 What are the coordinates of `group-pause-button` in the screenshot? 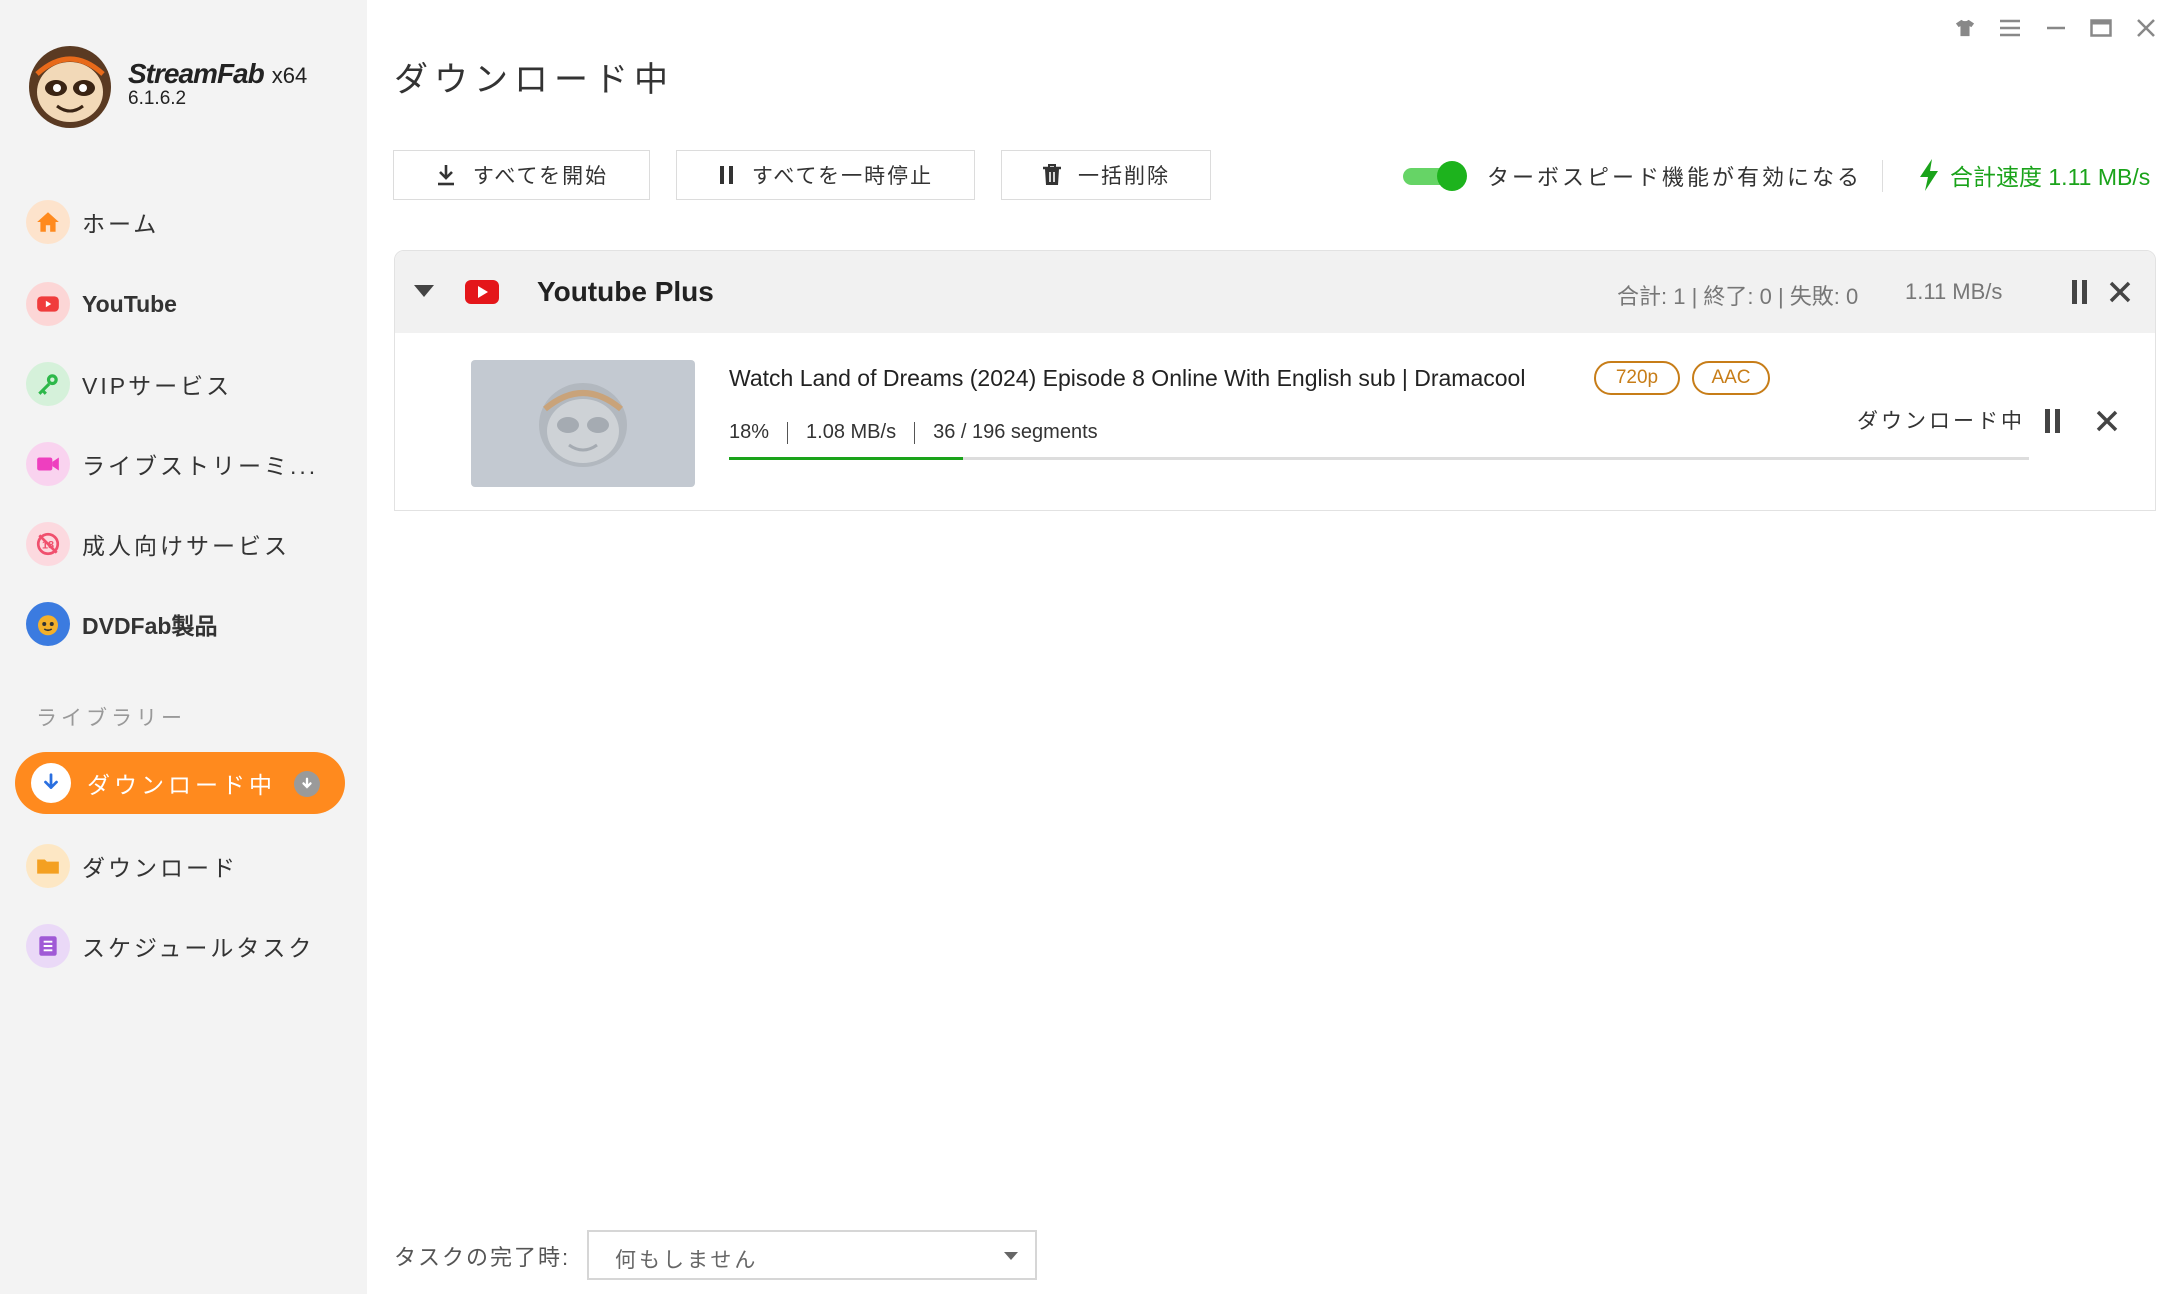 It's located at (2080, 292).